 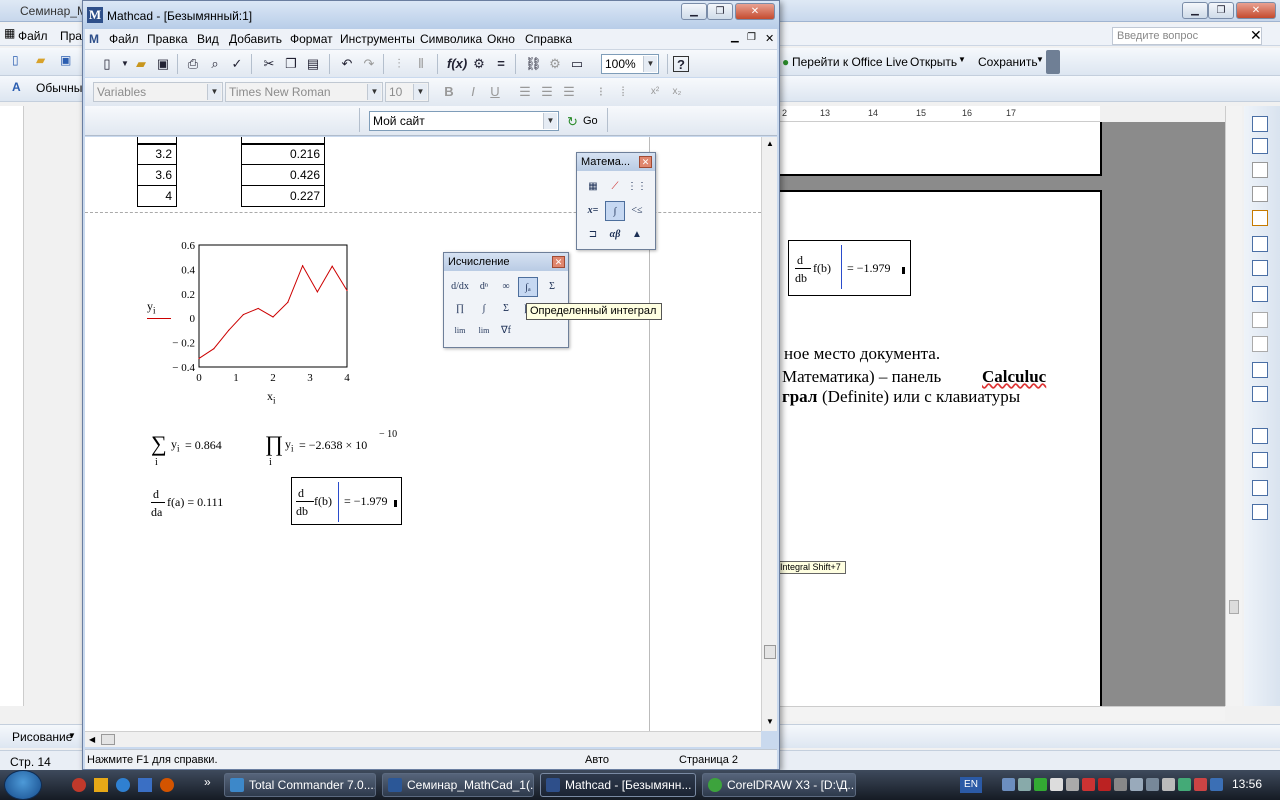 What do you see at coordinates (311, 39) in the screenshot?
I see `menu-format: Формат` at bounding box center [311, 39].